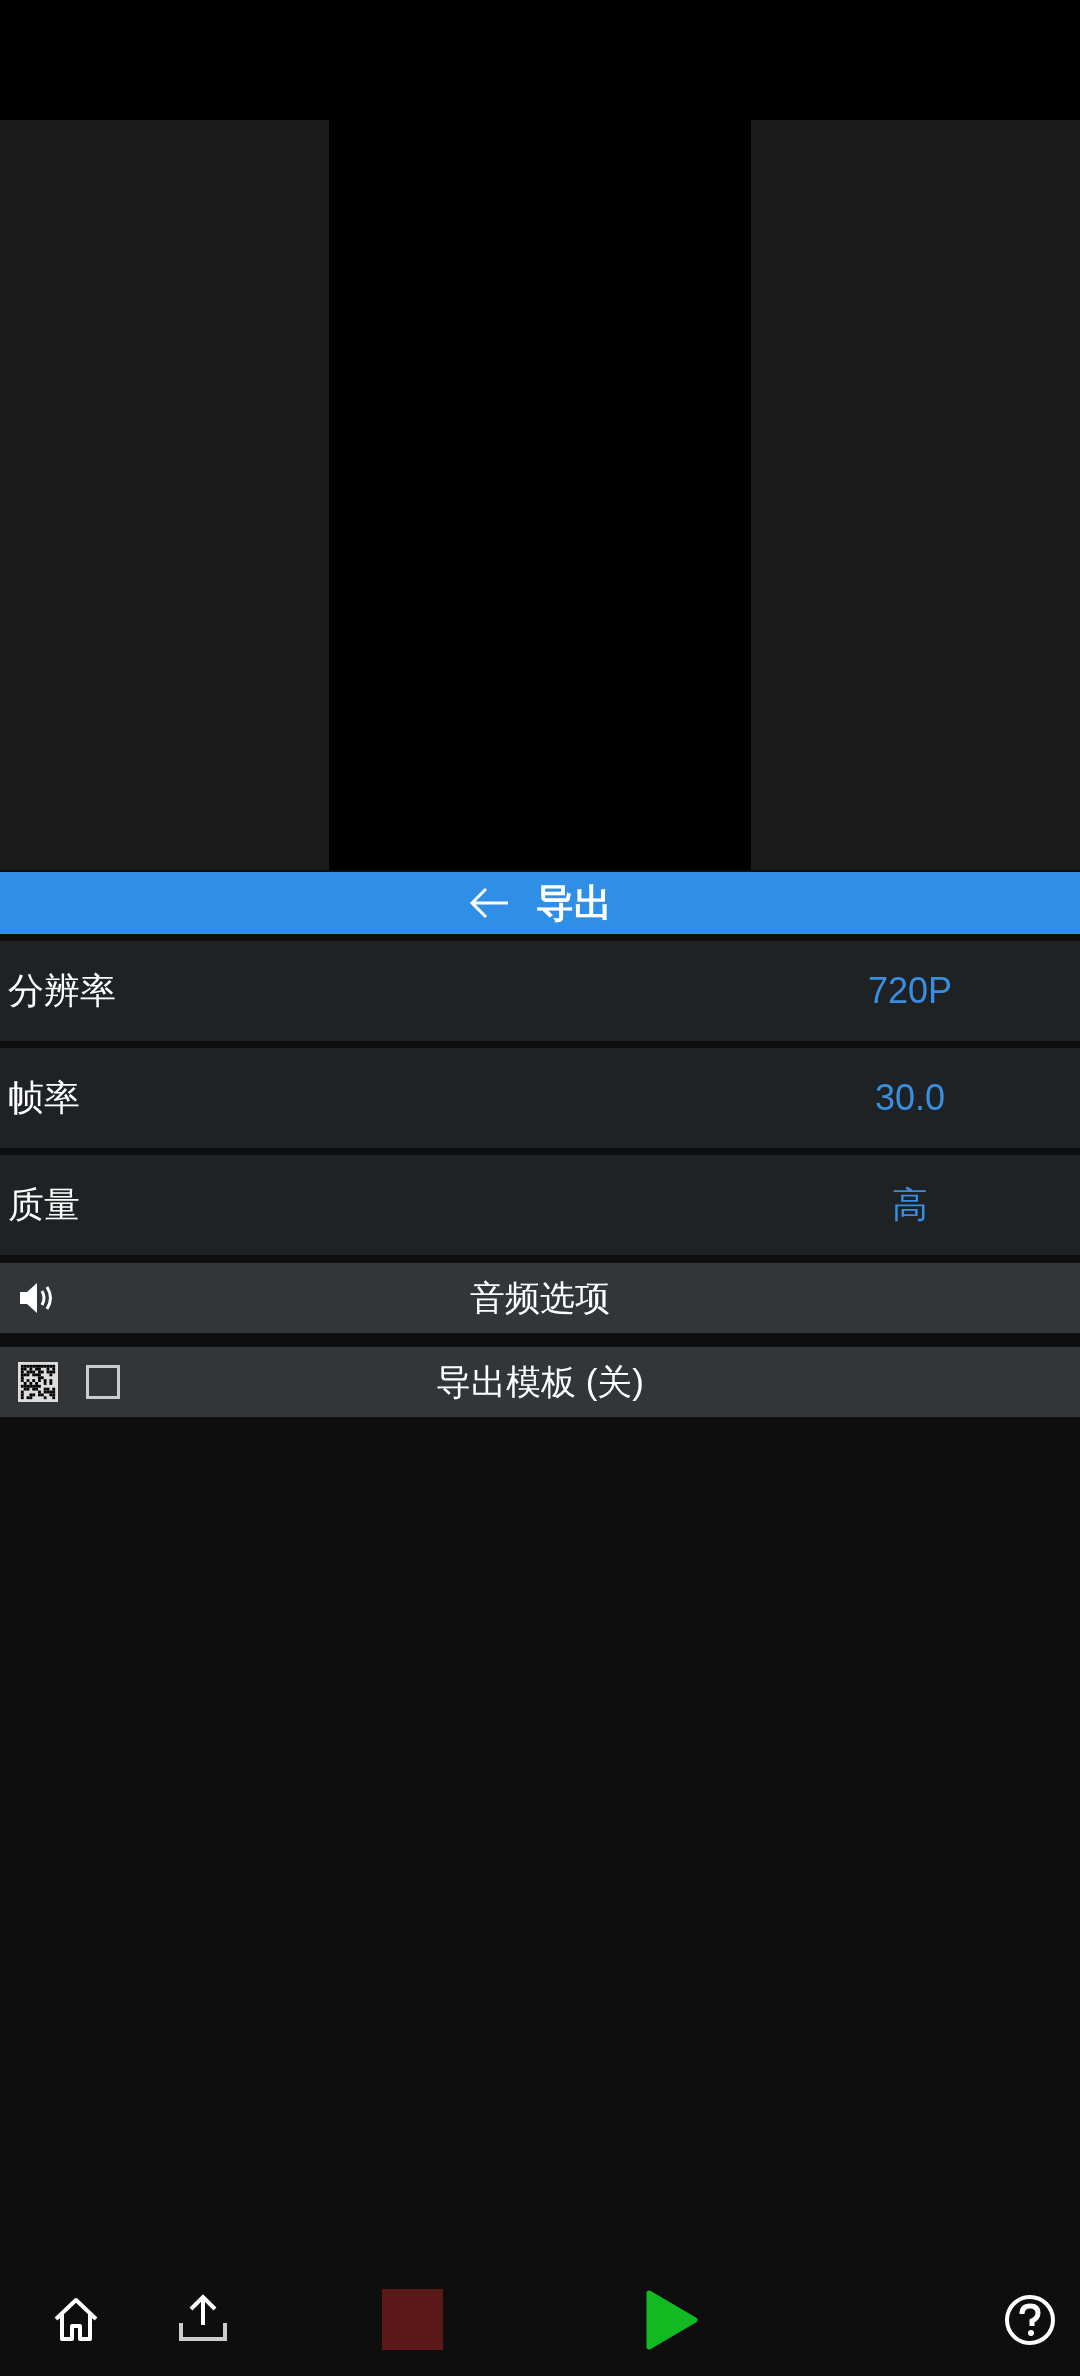 The image size is (1080, 2376). Describe the element at coordinates (910, 1098) in the screenshot. I see `setting-value: 30.0` at that location.